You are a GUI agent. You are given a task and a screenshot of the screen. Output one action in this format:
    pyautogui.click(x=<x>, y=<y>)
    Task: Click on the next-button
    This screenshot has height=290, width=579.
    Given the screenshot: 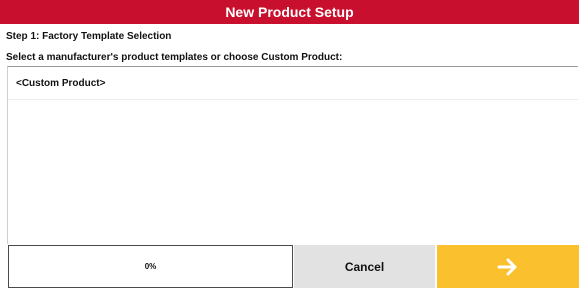 What is the action you would take?
    pyautogui.click(x=508, y=266)
    